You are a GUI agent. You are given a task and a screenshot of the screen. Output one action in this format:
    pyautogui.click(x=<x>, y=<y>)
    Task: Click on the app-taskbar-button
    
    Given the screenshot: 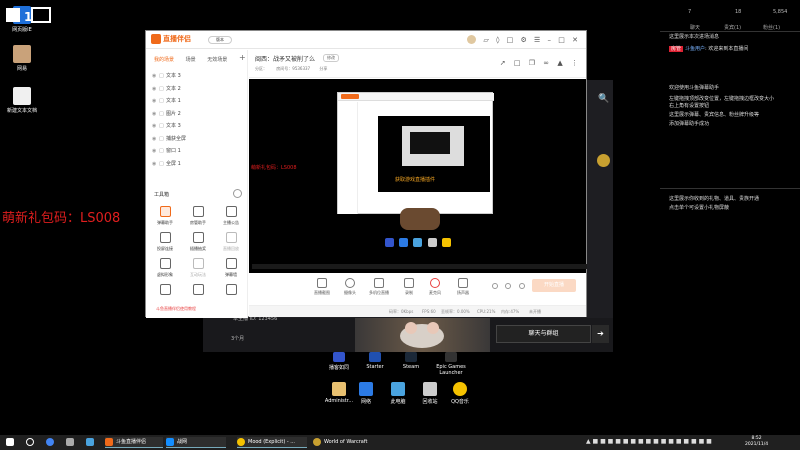 What is the action you would take?
    pyautogui.click(x=71, y=442)
    